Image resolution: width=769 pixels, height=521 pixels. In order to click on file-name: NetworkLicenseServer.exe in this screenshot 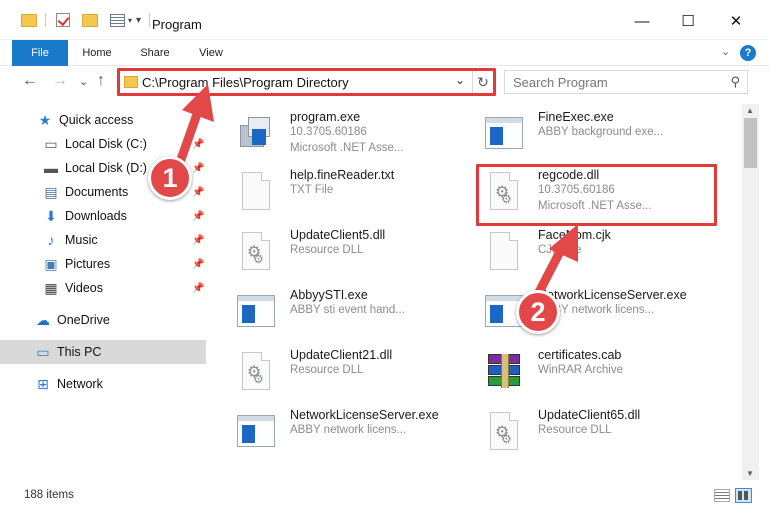, I will do `click(364, 415)`.